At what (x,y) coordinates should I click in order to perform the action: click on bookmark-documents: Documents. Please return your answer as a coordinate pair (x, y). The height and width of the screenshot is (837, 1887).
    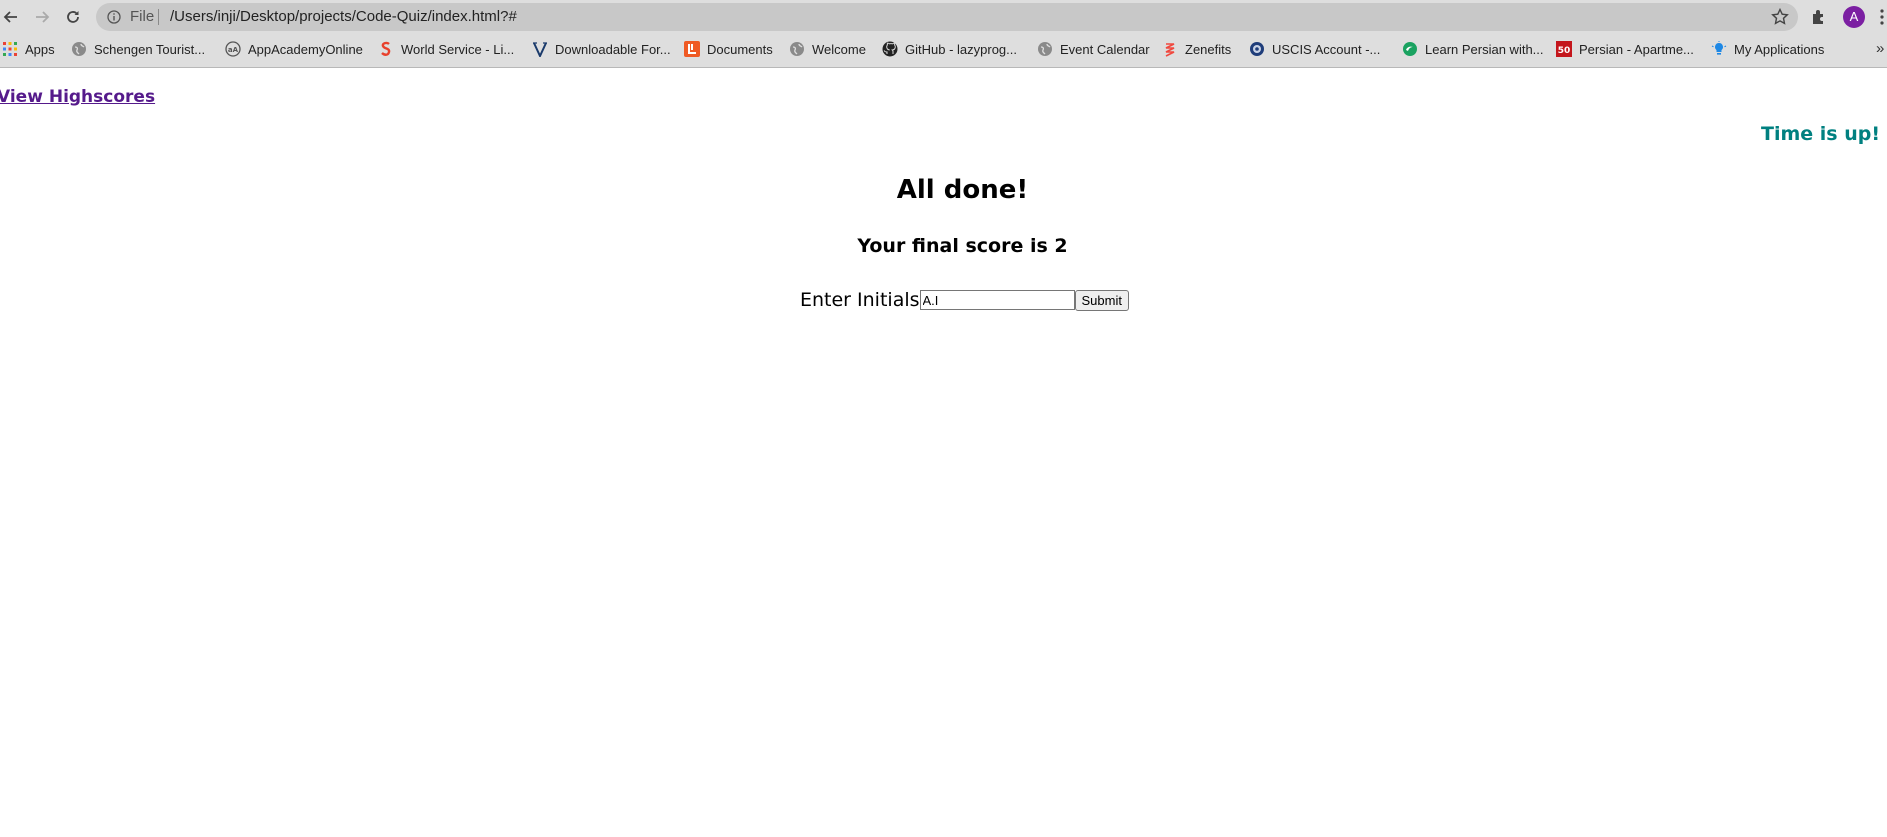
    Looking at the image, I should click on (728, 49).